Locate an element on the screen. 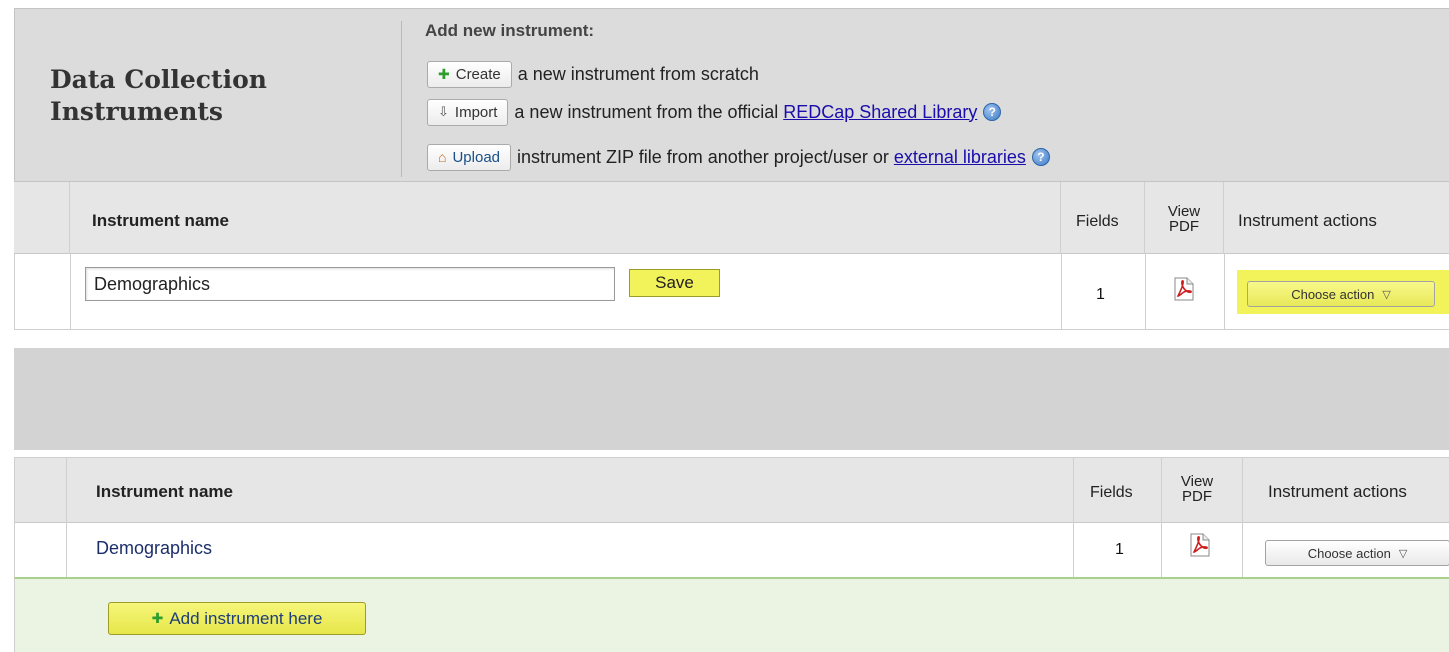 This screenshot has height=652, width=1449. create-description: a new instrument from scratch is located at coordinates (638, 73).